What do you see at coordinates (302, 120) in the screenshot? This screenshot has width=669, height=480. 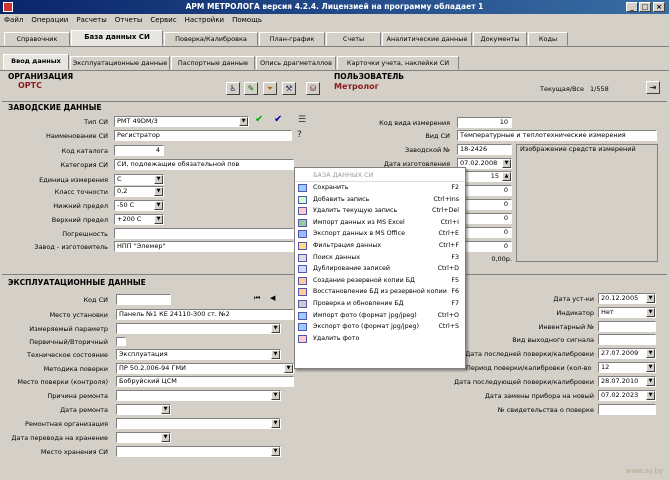 I see `list-icon: ☰` at bounding box center [302, 120].